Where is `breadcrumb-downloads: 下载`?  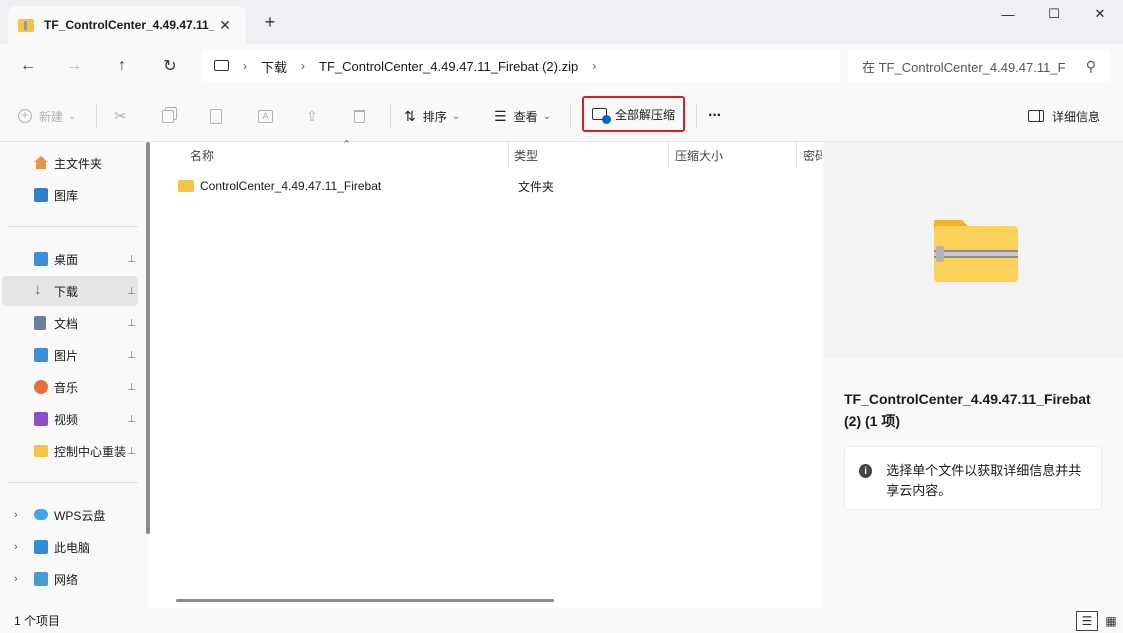
breadcrumb-downloads: 下载 is located at coordinates (274, 66).